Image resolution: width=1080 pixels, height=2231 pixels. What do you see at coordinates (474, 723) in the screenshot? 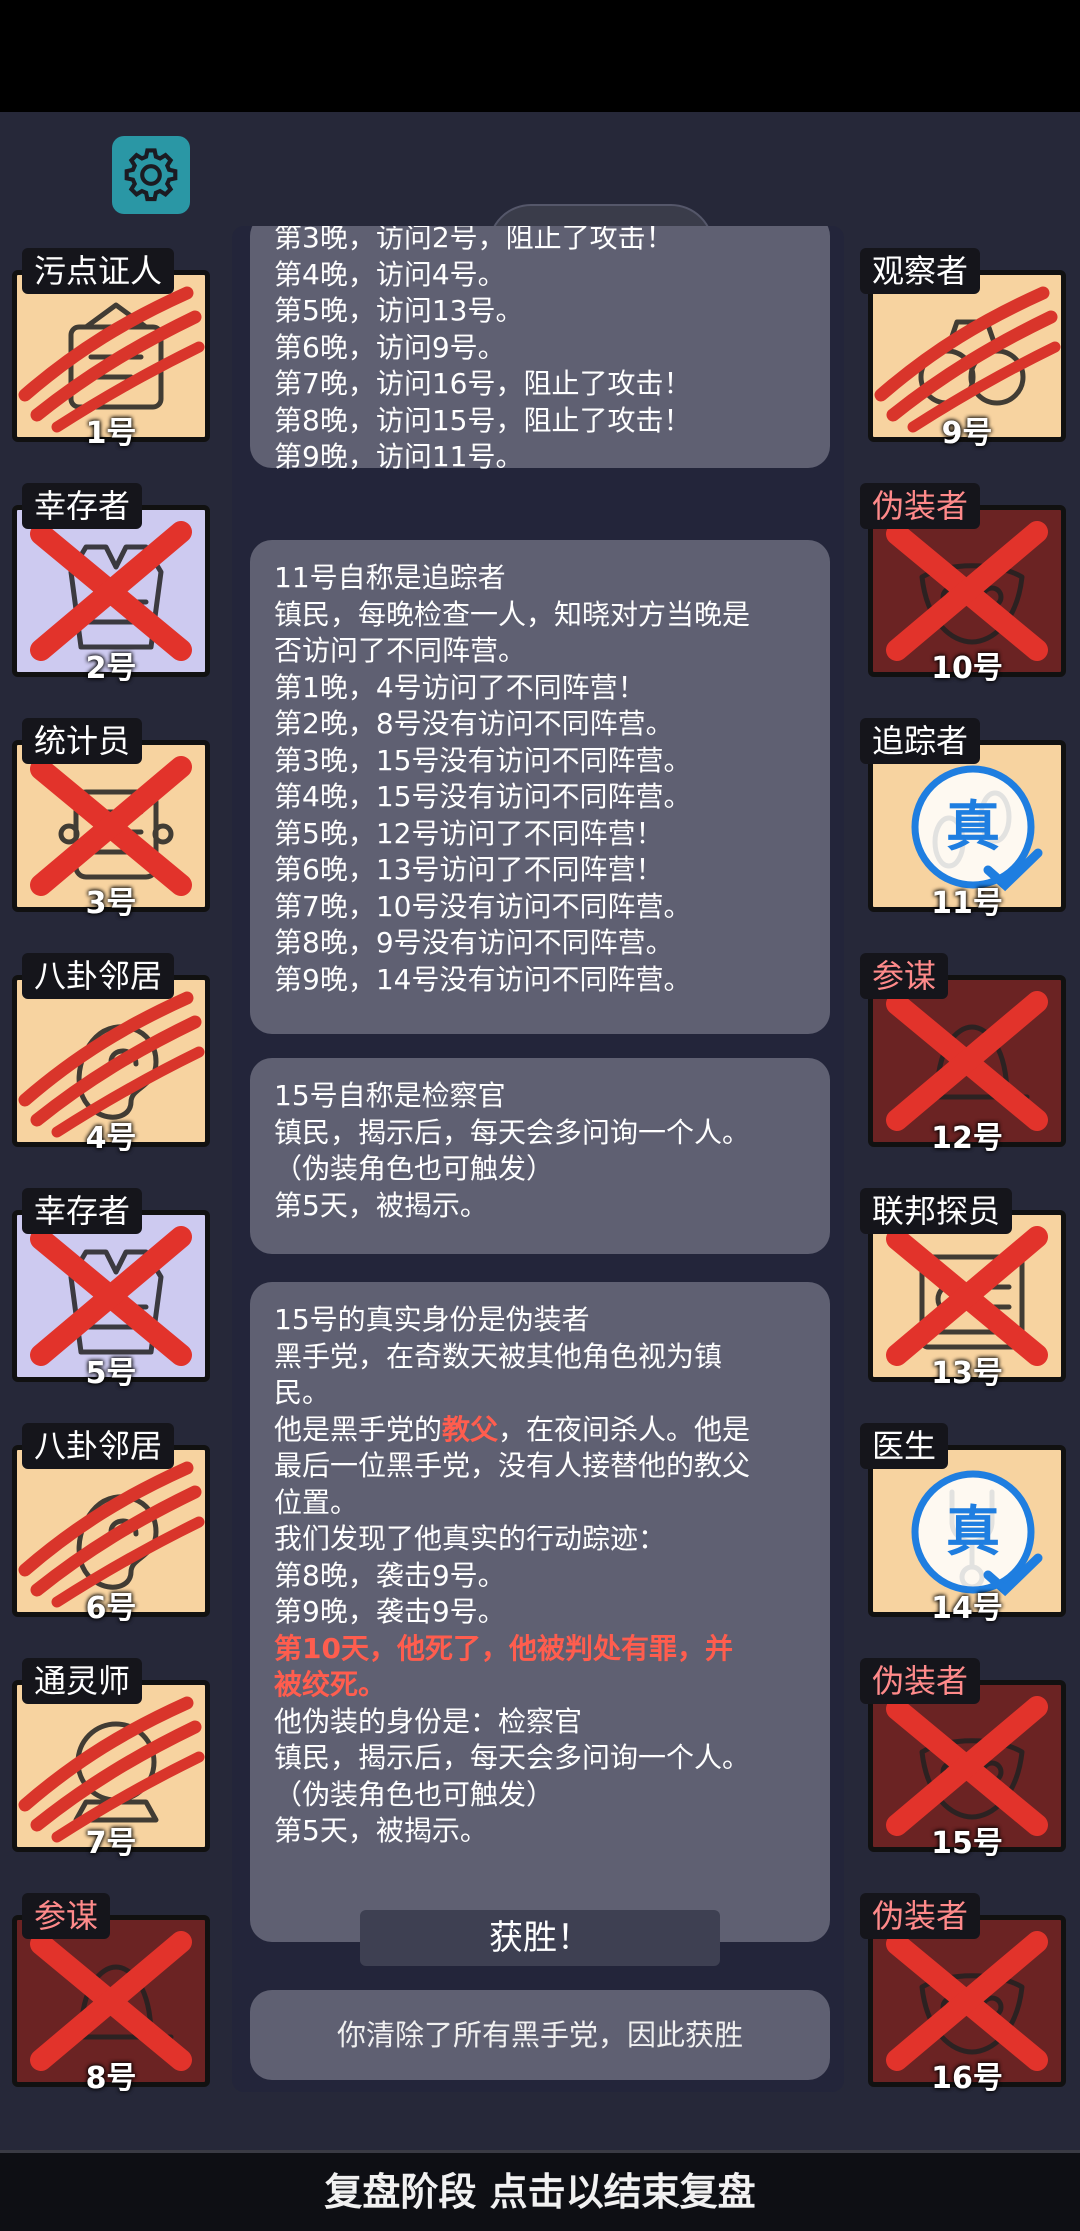
I see `log-line: 第2晚，8号没有访问不同阵营。` at bounding box center [474, 723].